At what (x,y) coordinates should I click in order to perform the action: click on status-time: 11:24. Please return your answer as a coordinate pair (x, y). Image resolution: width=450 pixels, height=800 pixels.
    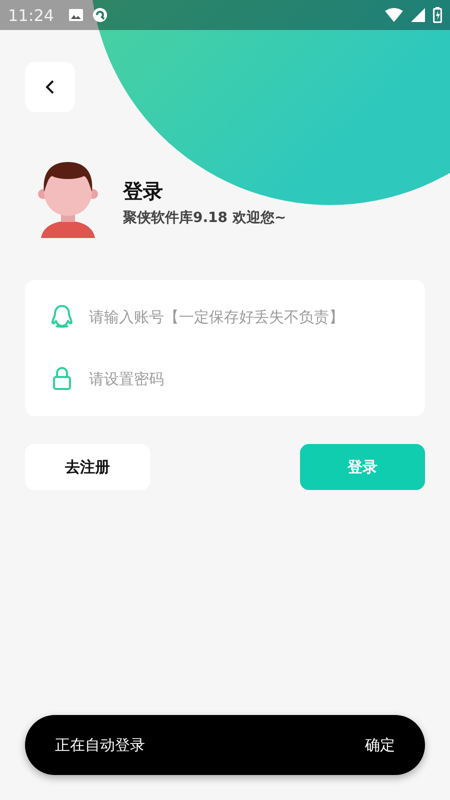
    Looking at the image, I should click on (31, 15).